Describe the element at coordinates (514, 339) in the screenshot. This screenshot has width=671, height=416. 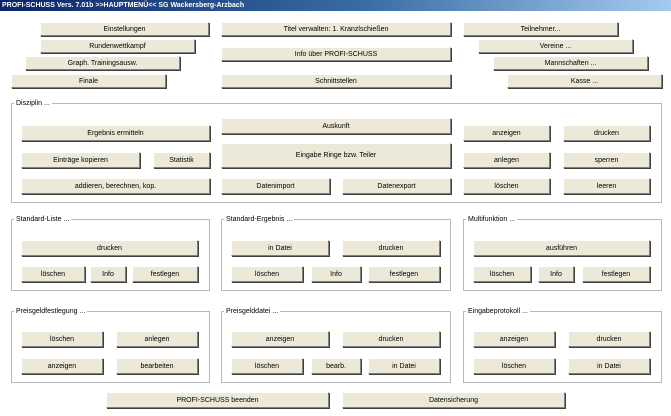
I see `eingabeprotokoll-anzeigen-button: anzeigen` at that location.